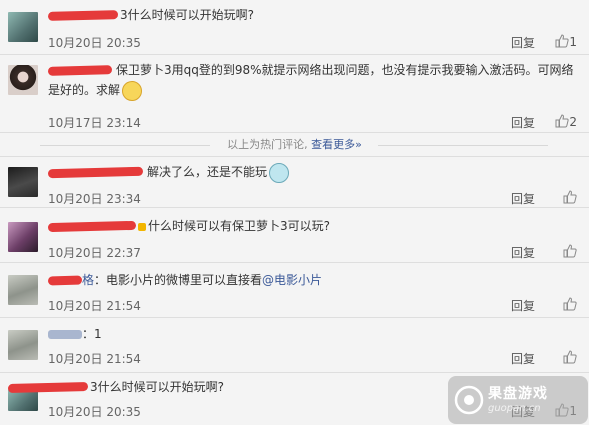  Describe the element at coordinates (279, 172) in the screenshot. I see `sweat-face-emoji` at that location.